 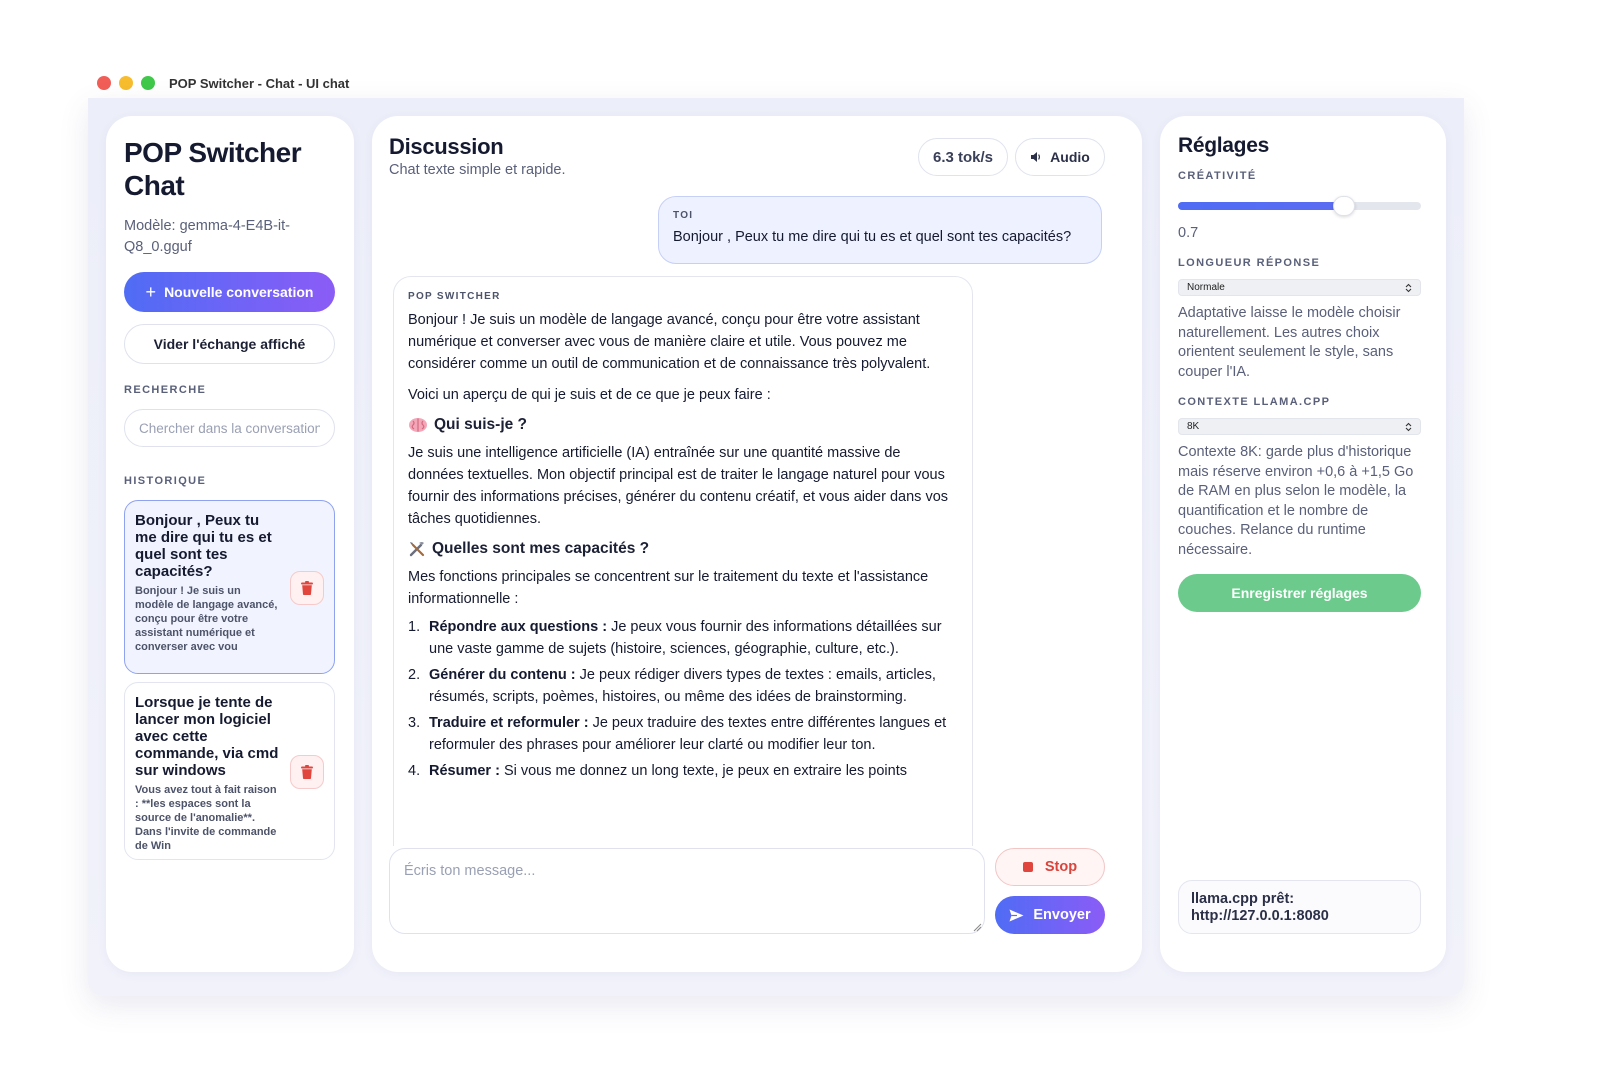 What do you see at coordinates (1299, 593) in the screenshot?
I see `save-settings-button: Enregistrer réglages` at bounding box center [1299, 593].